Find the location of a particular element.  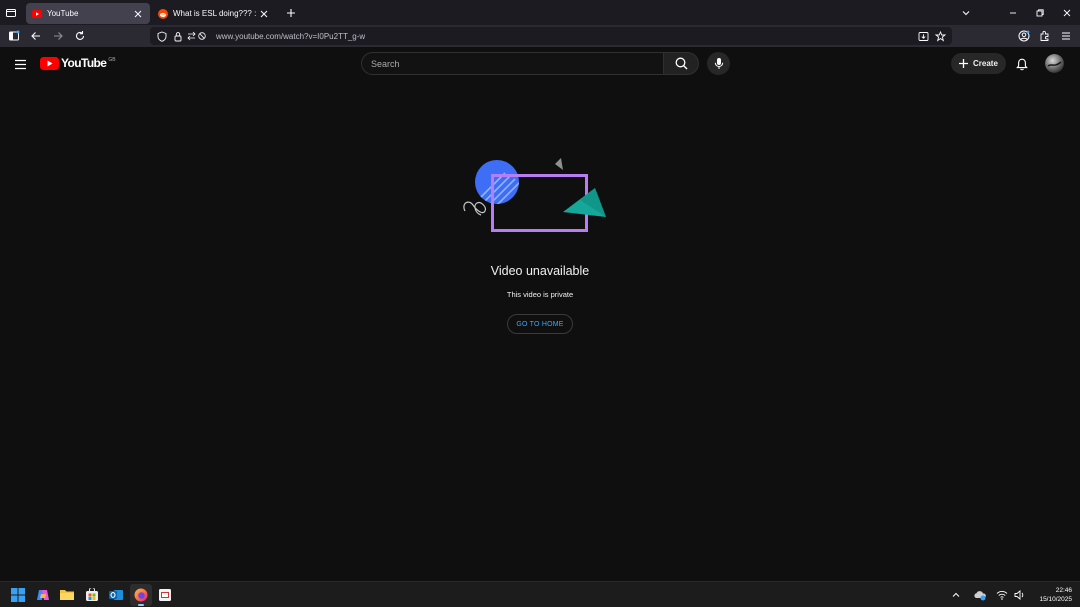

mic-icon is located at coordinates (718, 63).